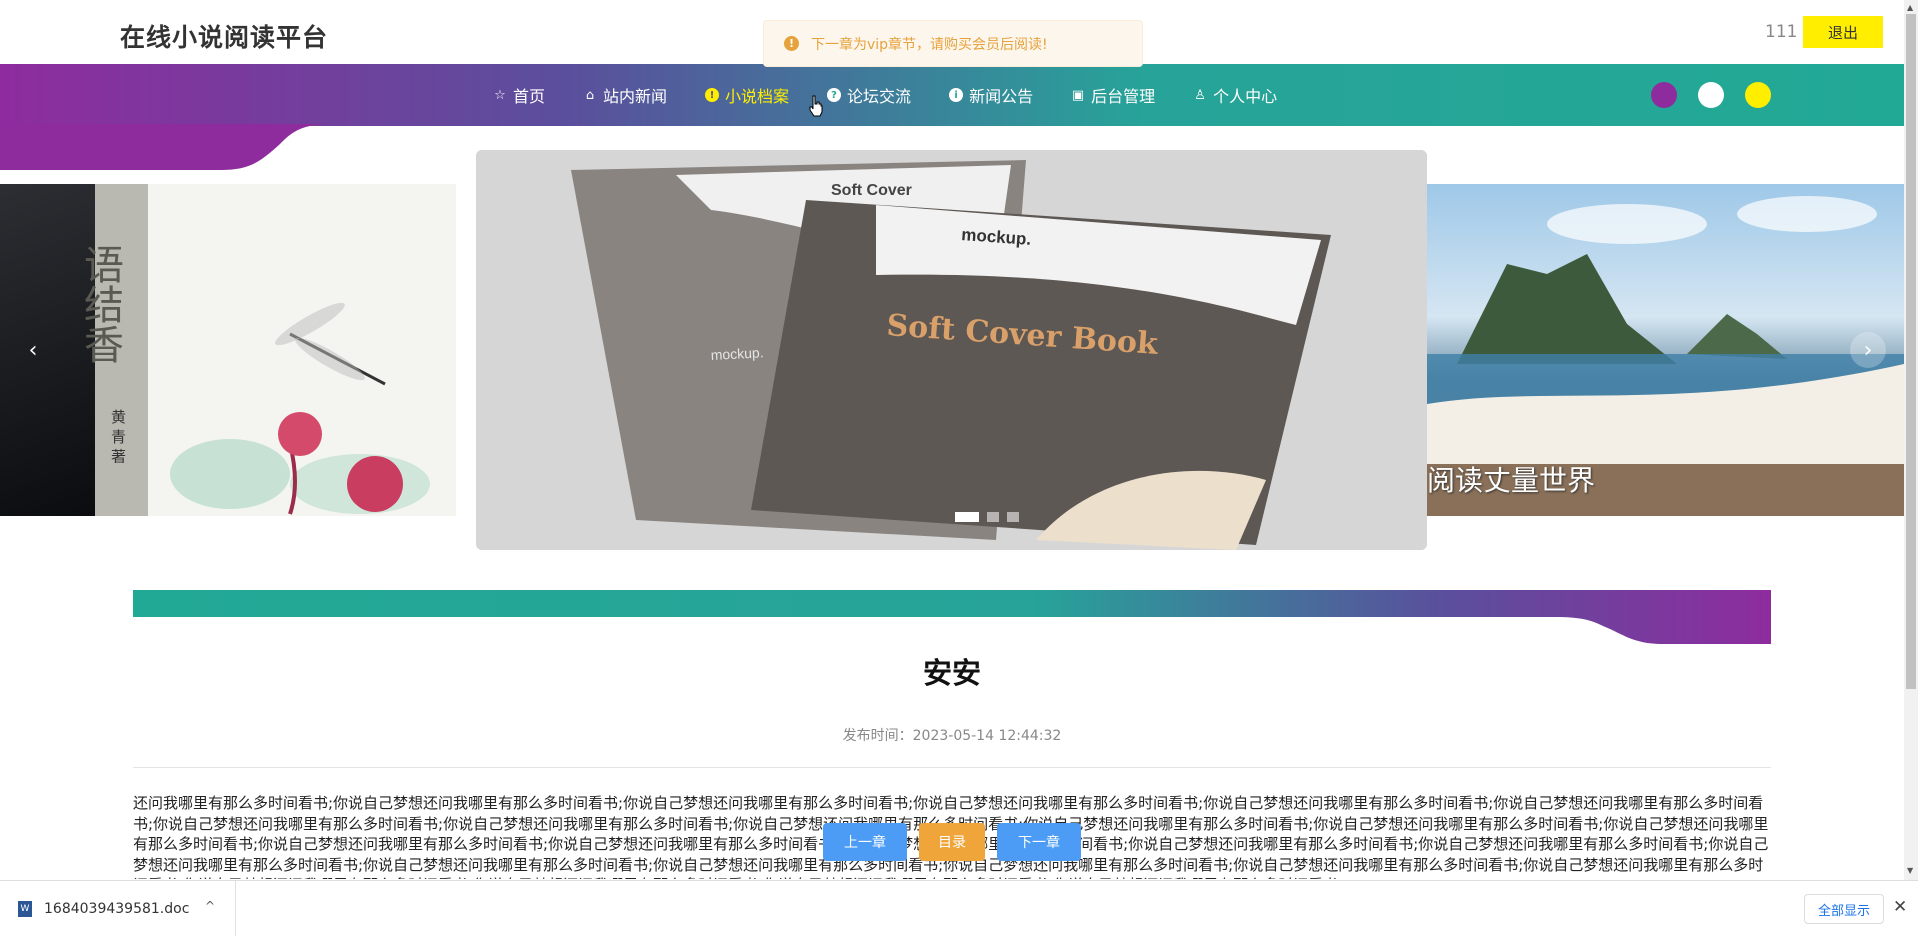 The width and height of the screenshot is (1918, 936). Describe the element at coordinates (1001, 96) in the screenshot. I see `nav-item-label: 新闻公告` at that location.